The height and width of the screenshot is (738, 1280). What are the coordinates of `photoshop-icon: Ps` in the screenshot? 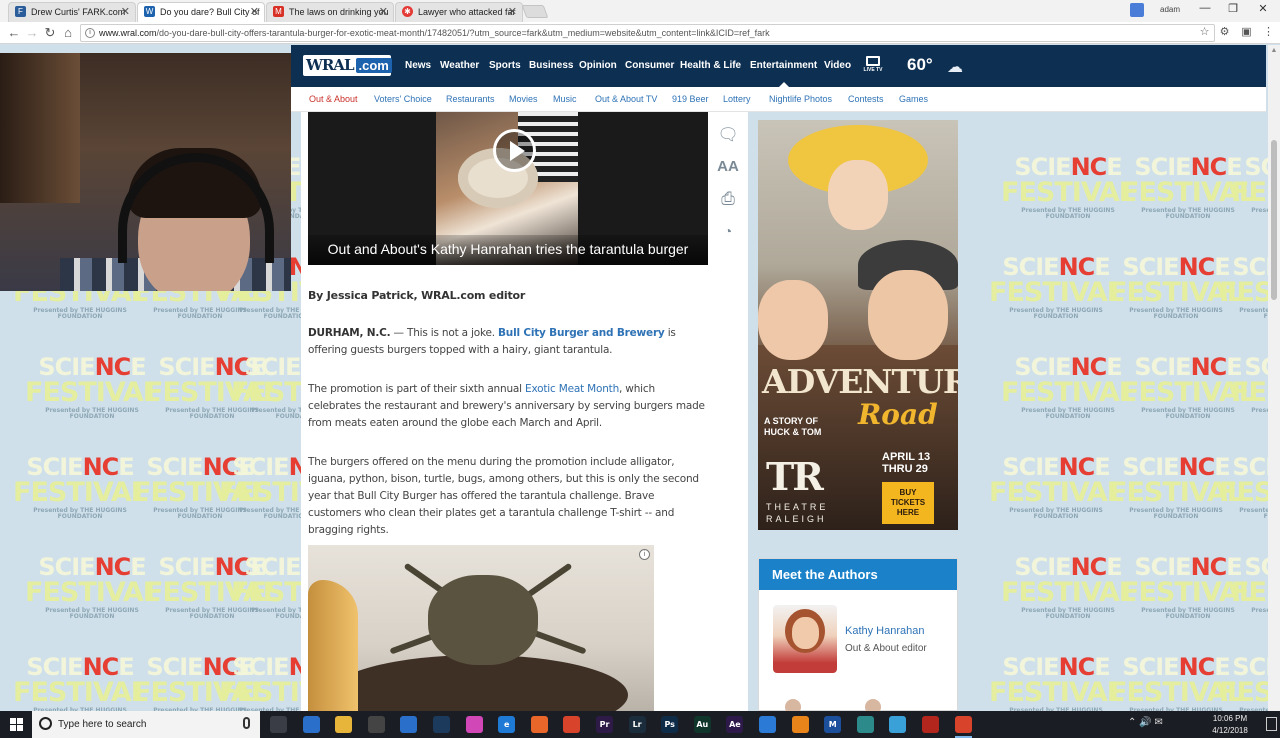 It's located at (670, 724).